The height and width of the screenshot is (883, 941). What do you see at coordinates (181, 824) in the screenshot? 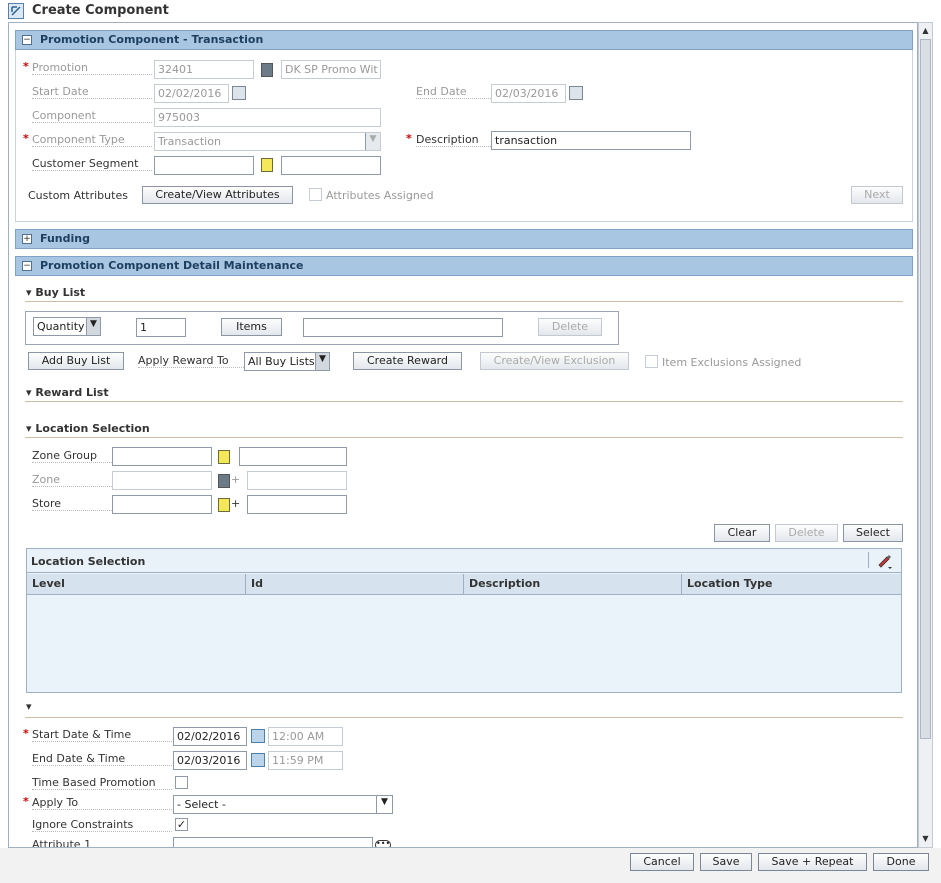
I see `ignore-constraints-checkbox: ✓` at bounding box center [181, 824].